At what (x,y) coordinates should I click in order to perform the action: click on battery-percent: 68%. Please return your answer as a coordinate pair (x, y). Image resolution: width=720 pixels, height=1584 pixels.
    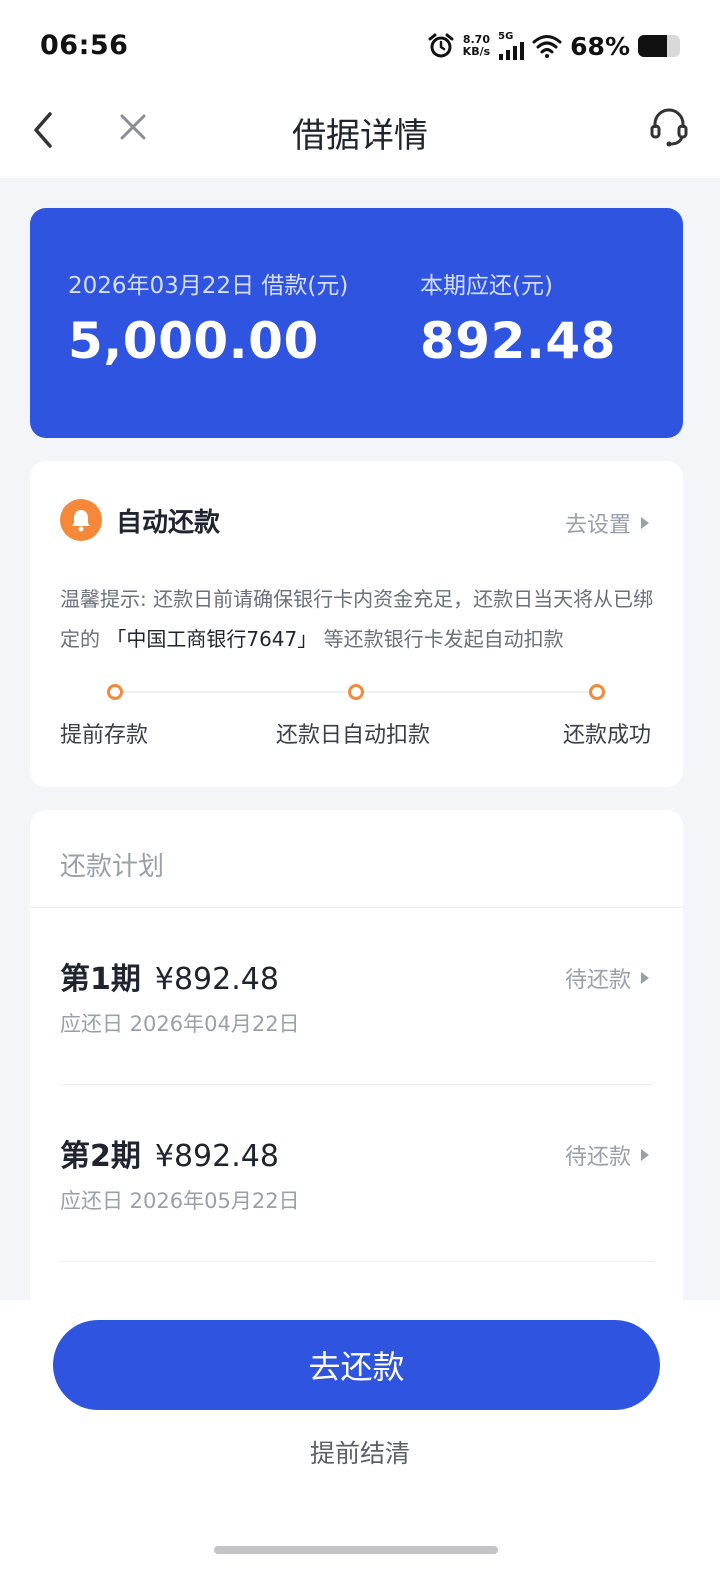
    Looking at the image, I should click on (600, 46).